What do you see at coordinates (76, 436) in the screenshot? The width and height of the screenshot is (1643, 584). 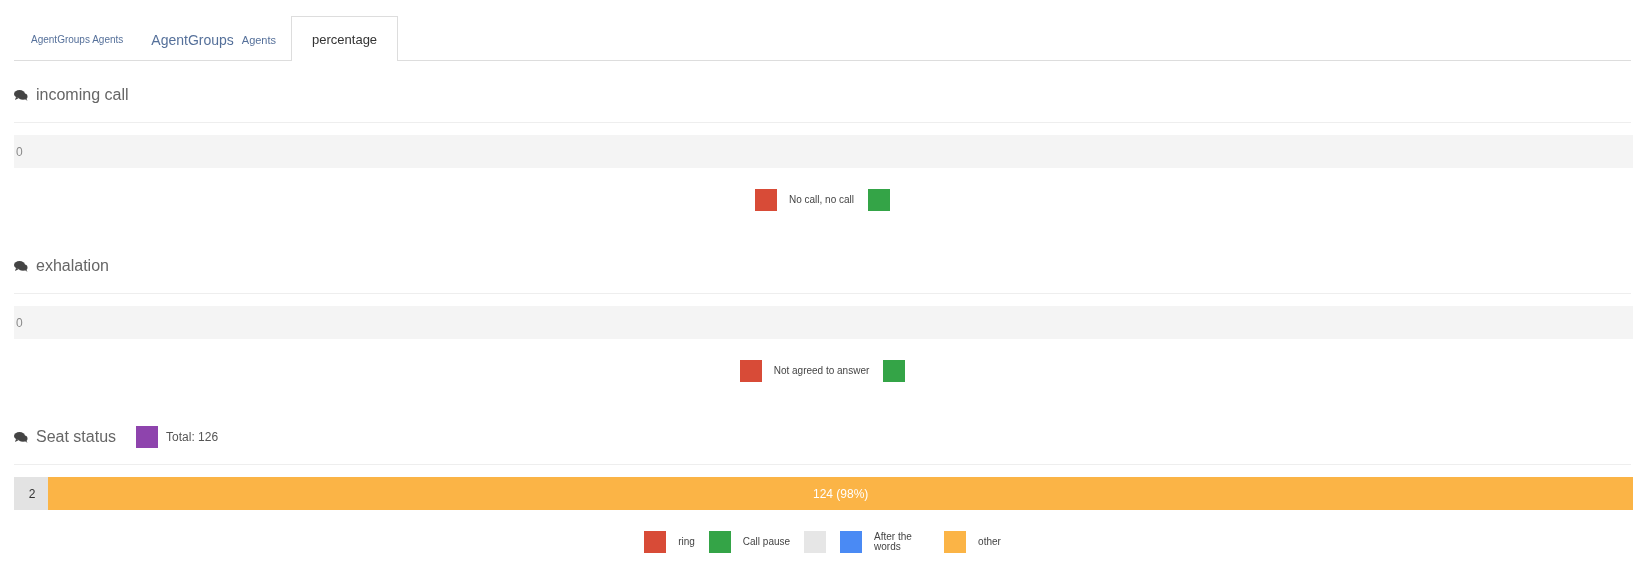 I see `section-title: Seat status` at bounding box center [76, 436].